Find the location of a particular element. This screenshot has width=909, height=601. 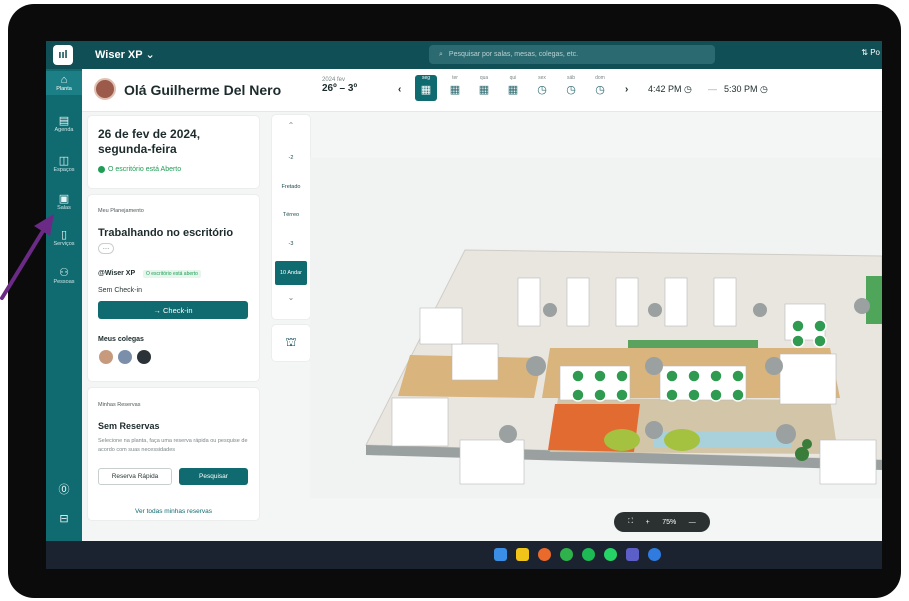

today-date: 26 de fev de 2024, segunda-feira is located at coordinates (149, 141).